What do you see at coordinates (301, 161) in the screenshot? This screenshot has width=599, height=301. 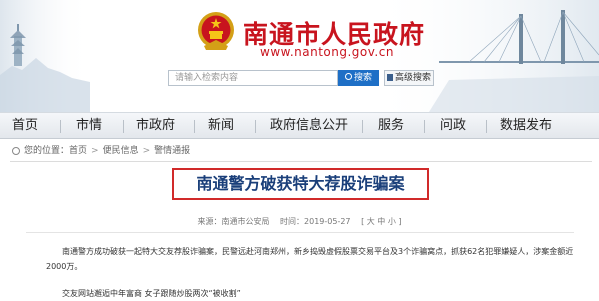 I see `breadcrumb-divider` at bounding box center [301, 161].